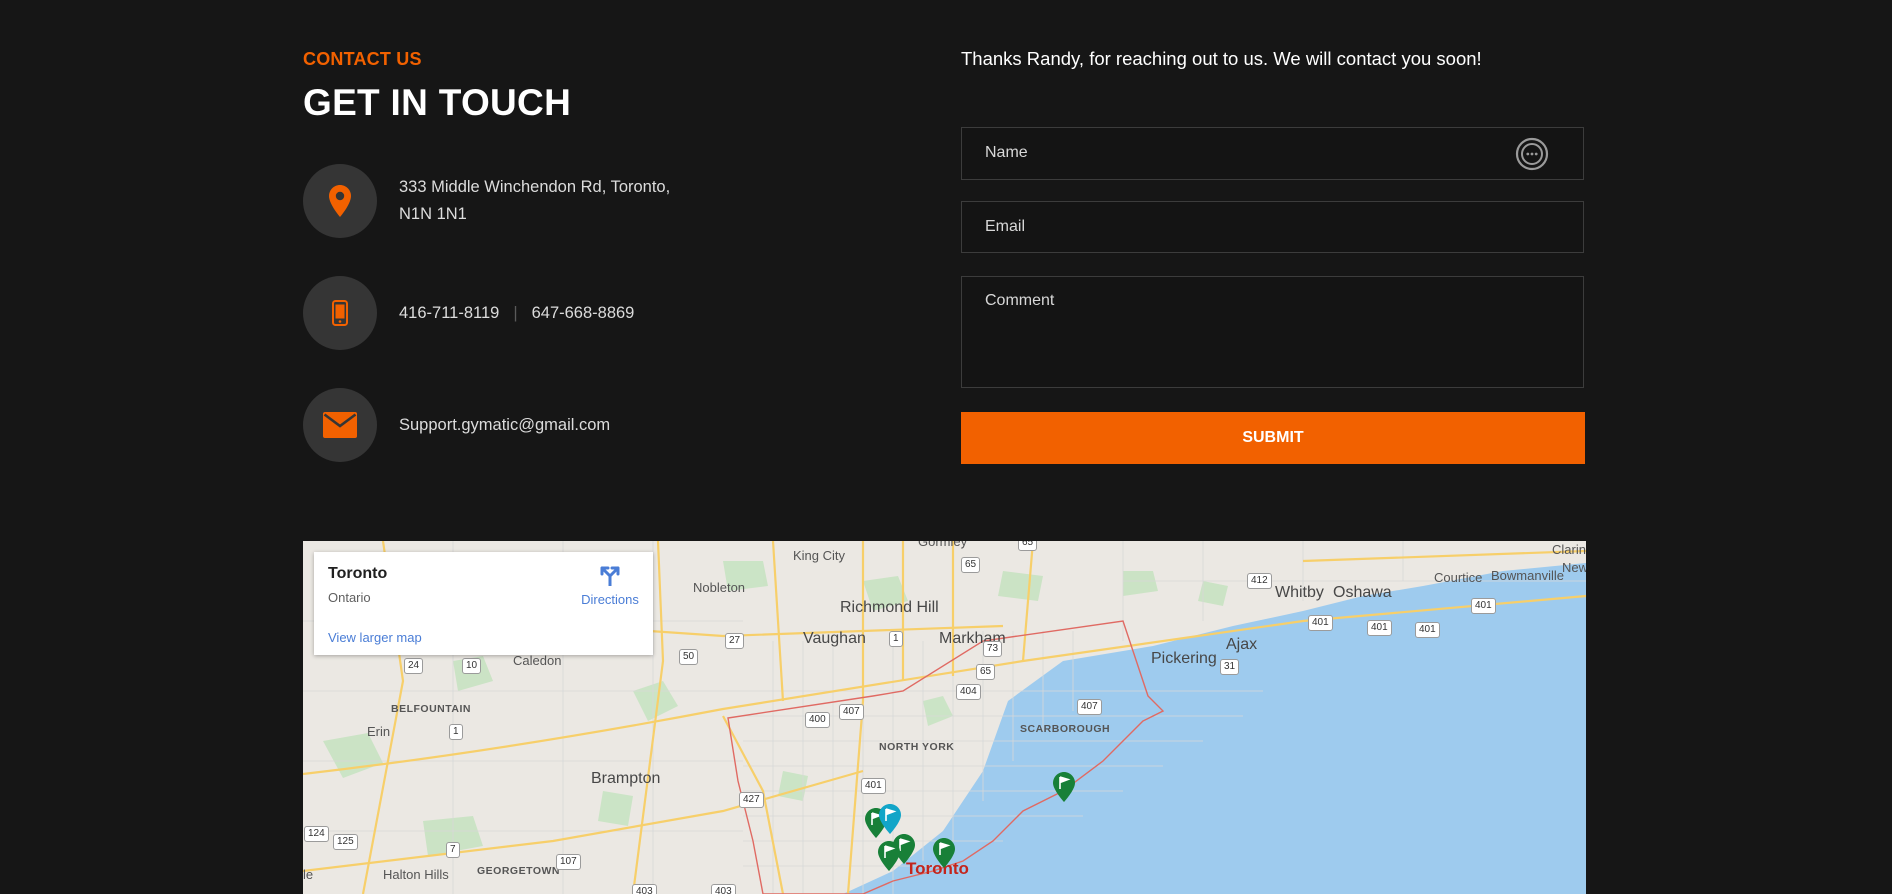 This screenshot has height=894, width=1892. I want to click on map-label-erin: Erin, so click(379, 731).